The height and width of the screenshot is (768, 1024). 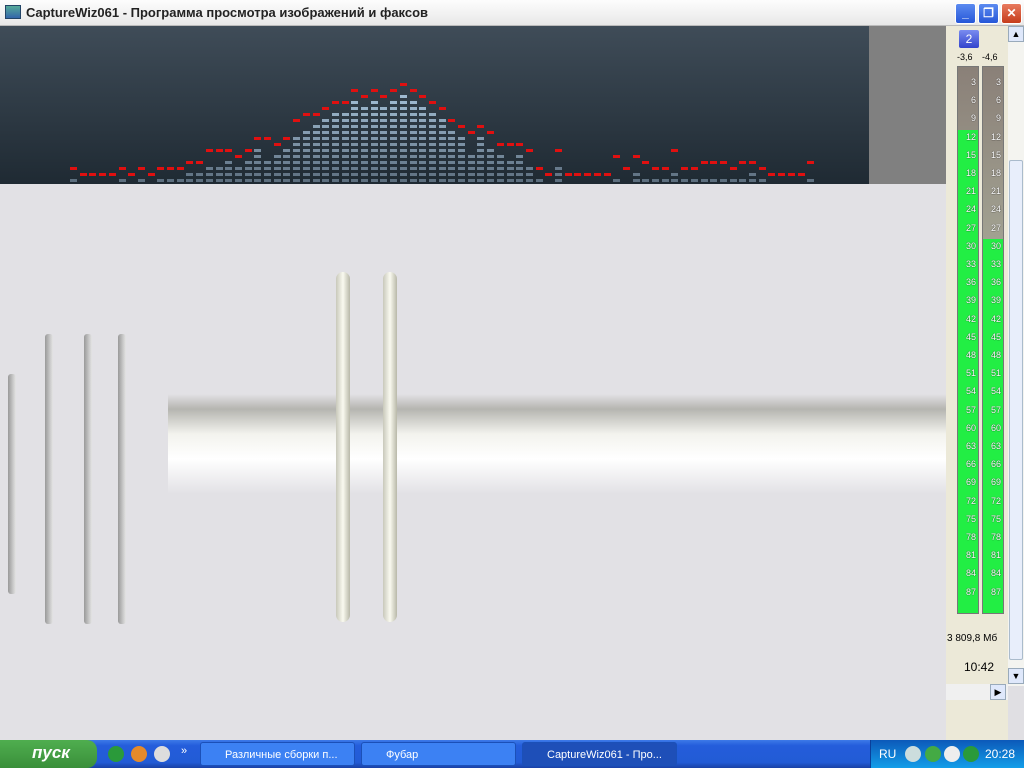 What do you see at coordinates (988, 13) in the screenshot?
I see `restore-button: ❐` at bounding box center [988, 13].